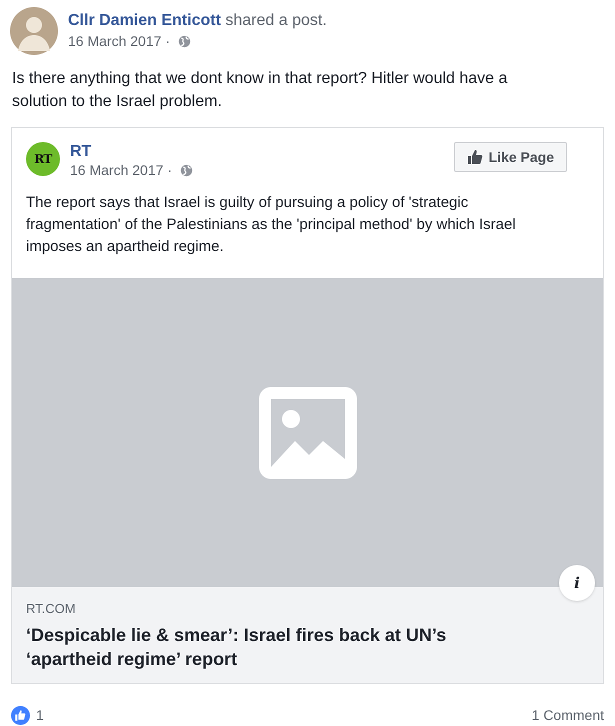 The width and height of the screenshot is (615, 726). I want to click on link-preview: RT.COM ‘Despicable lie & smear’: Israel fires back at UN’s ‘apartheid regime’ report, so click(307, 634).